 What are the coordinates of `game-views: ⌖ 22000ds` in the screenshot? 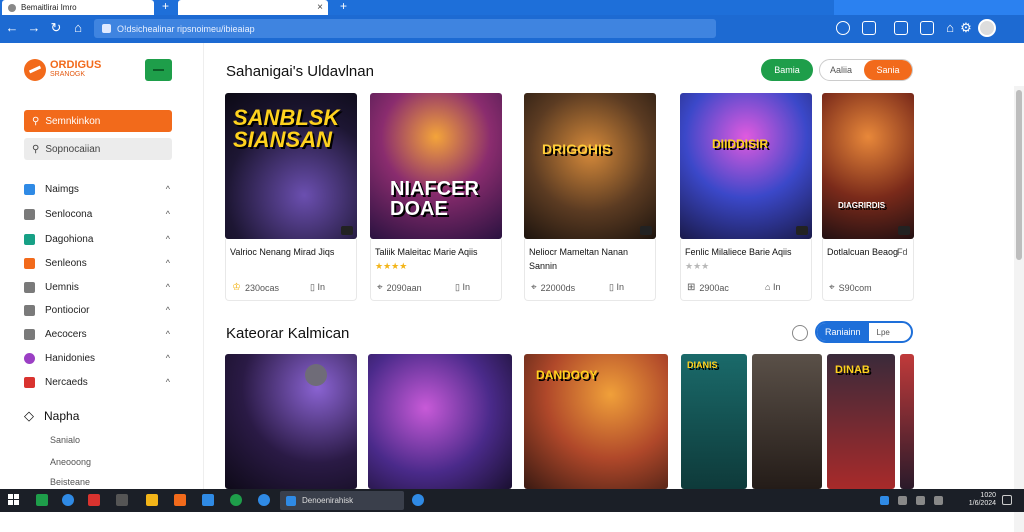 It's located at (553, 287).